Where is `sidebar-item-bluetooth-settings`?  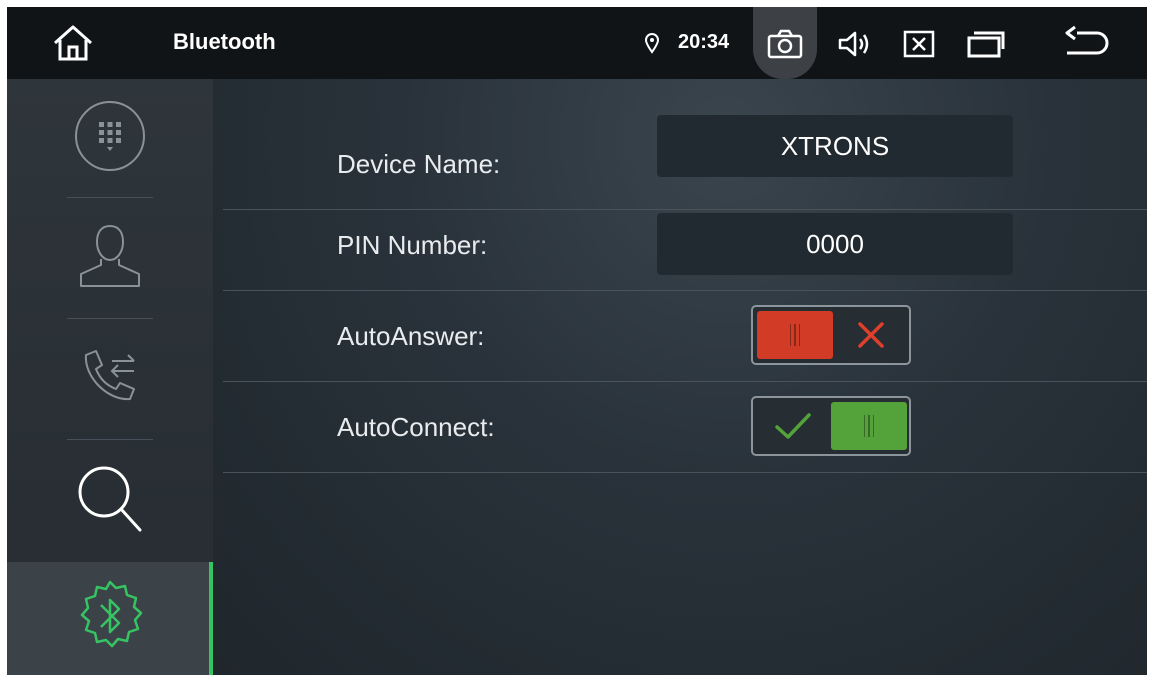
sidebar-item-bluetooth-settings is located at coordinates (110, 618).